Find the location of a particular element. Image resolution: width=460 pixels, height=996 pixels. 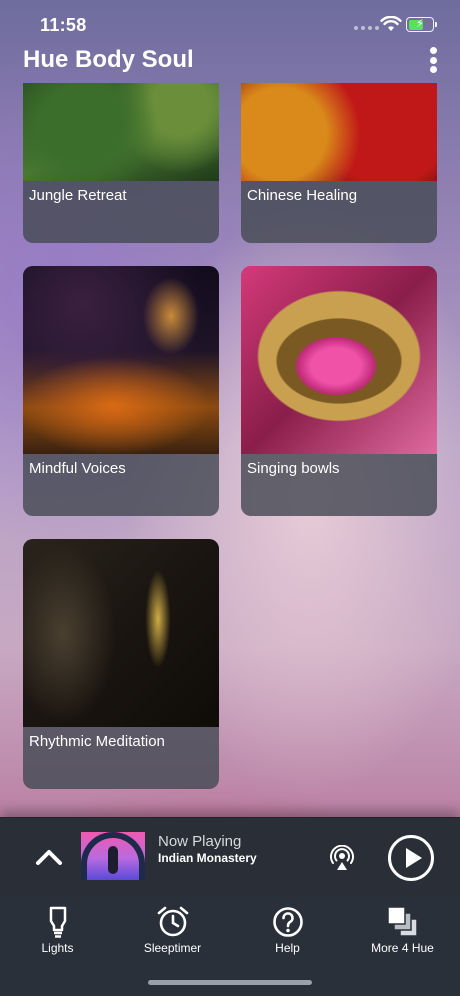

tab-label: Help is located at coordinates (287, 948).